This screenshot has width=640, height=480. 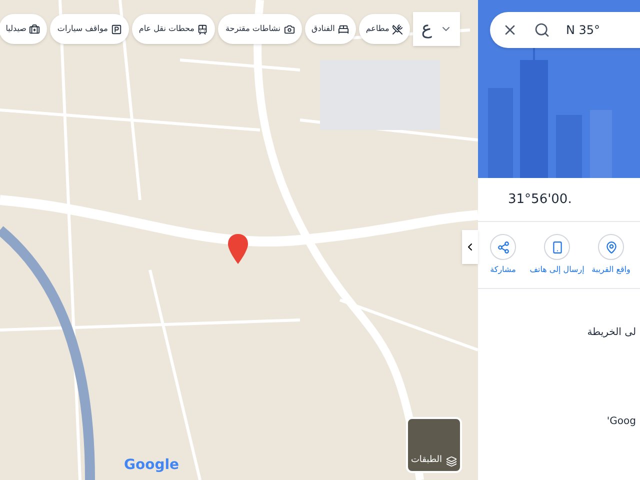 What do you see at coordinates (540, 199) in the screenshot?
I see `coordinates-text: 31°56'00.` at bounding box center [540, 199].